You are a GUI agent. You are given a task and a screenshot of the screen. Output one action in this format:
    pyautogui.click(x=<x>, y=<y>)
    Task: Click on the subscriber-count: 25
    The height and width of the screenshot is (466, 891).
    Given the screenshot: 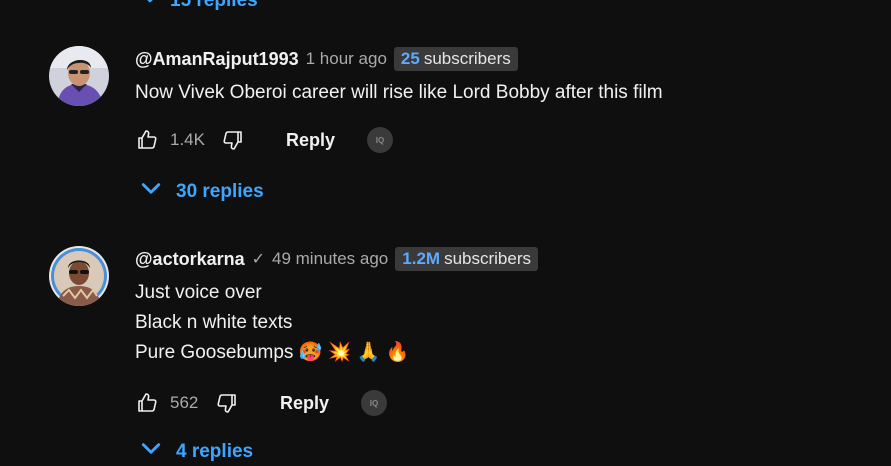 What is the action you would take?
    pyautogui.click(x=410, y=58)
    